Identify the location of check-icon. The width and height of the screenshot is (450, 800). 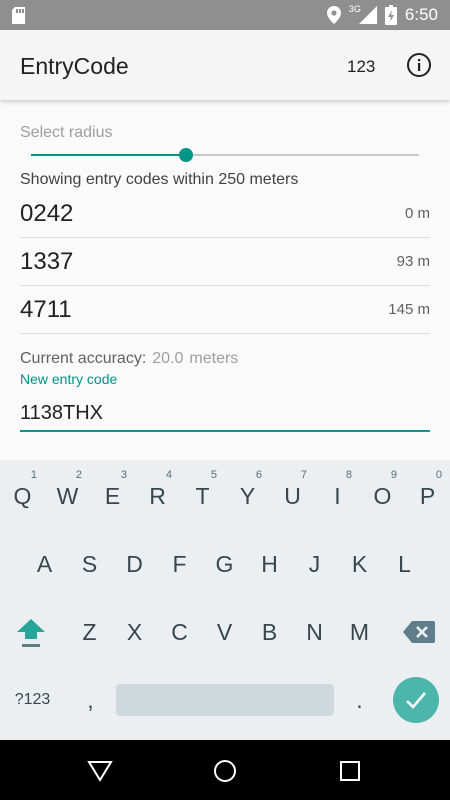
(416, 700).